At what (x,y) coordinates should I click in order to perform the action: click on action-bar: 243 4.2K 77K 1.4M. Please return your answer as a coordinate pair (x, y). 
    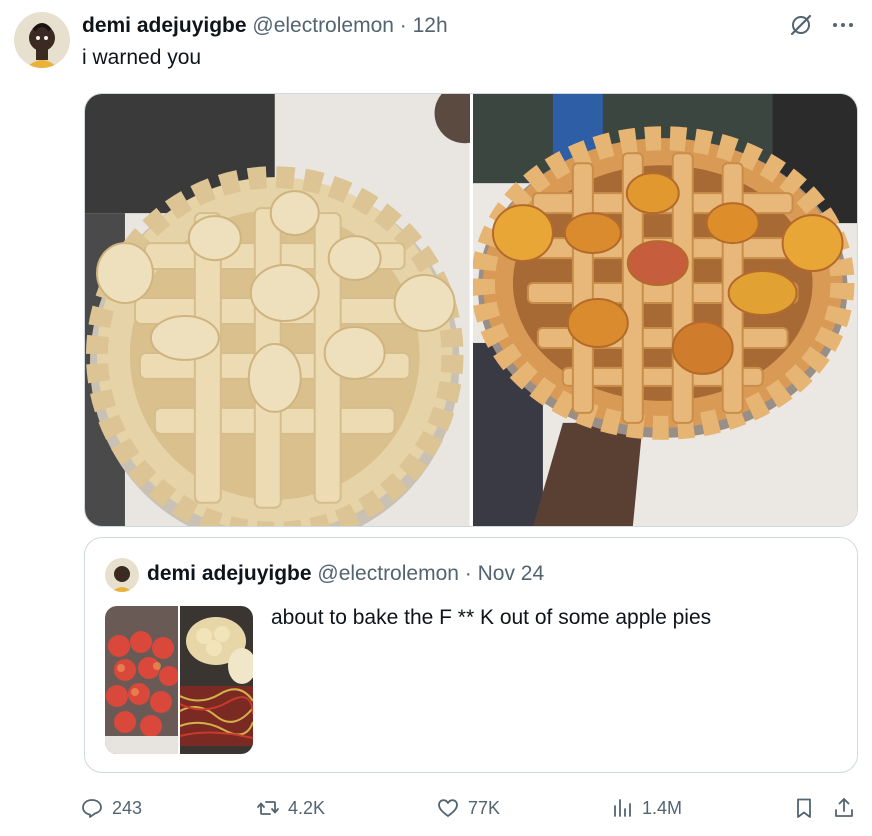
    Looking at the image, I should click on (468, 808).